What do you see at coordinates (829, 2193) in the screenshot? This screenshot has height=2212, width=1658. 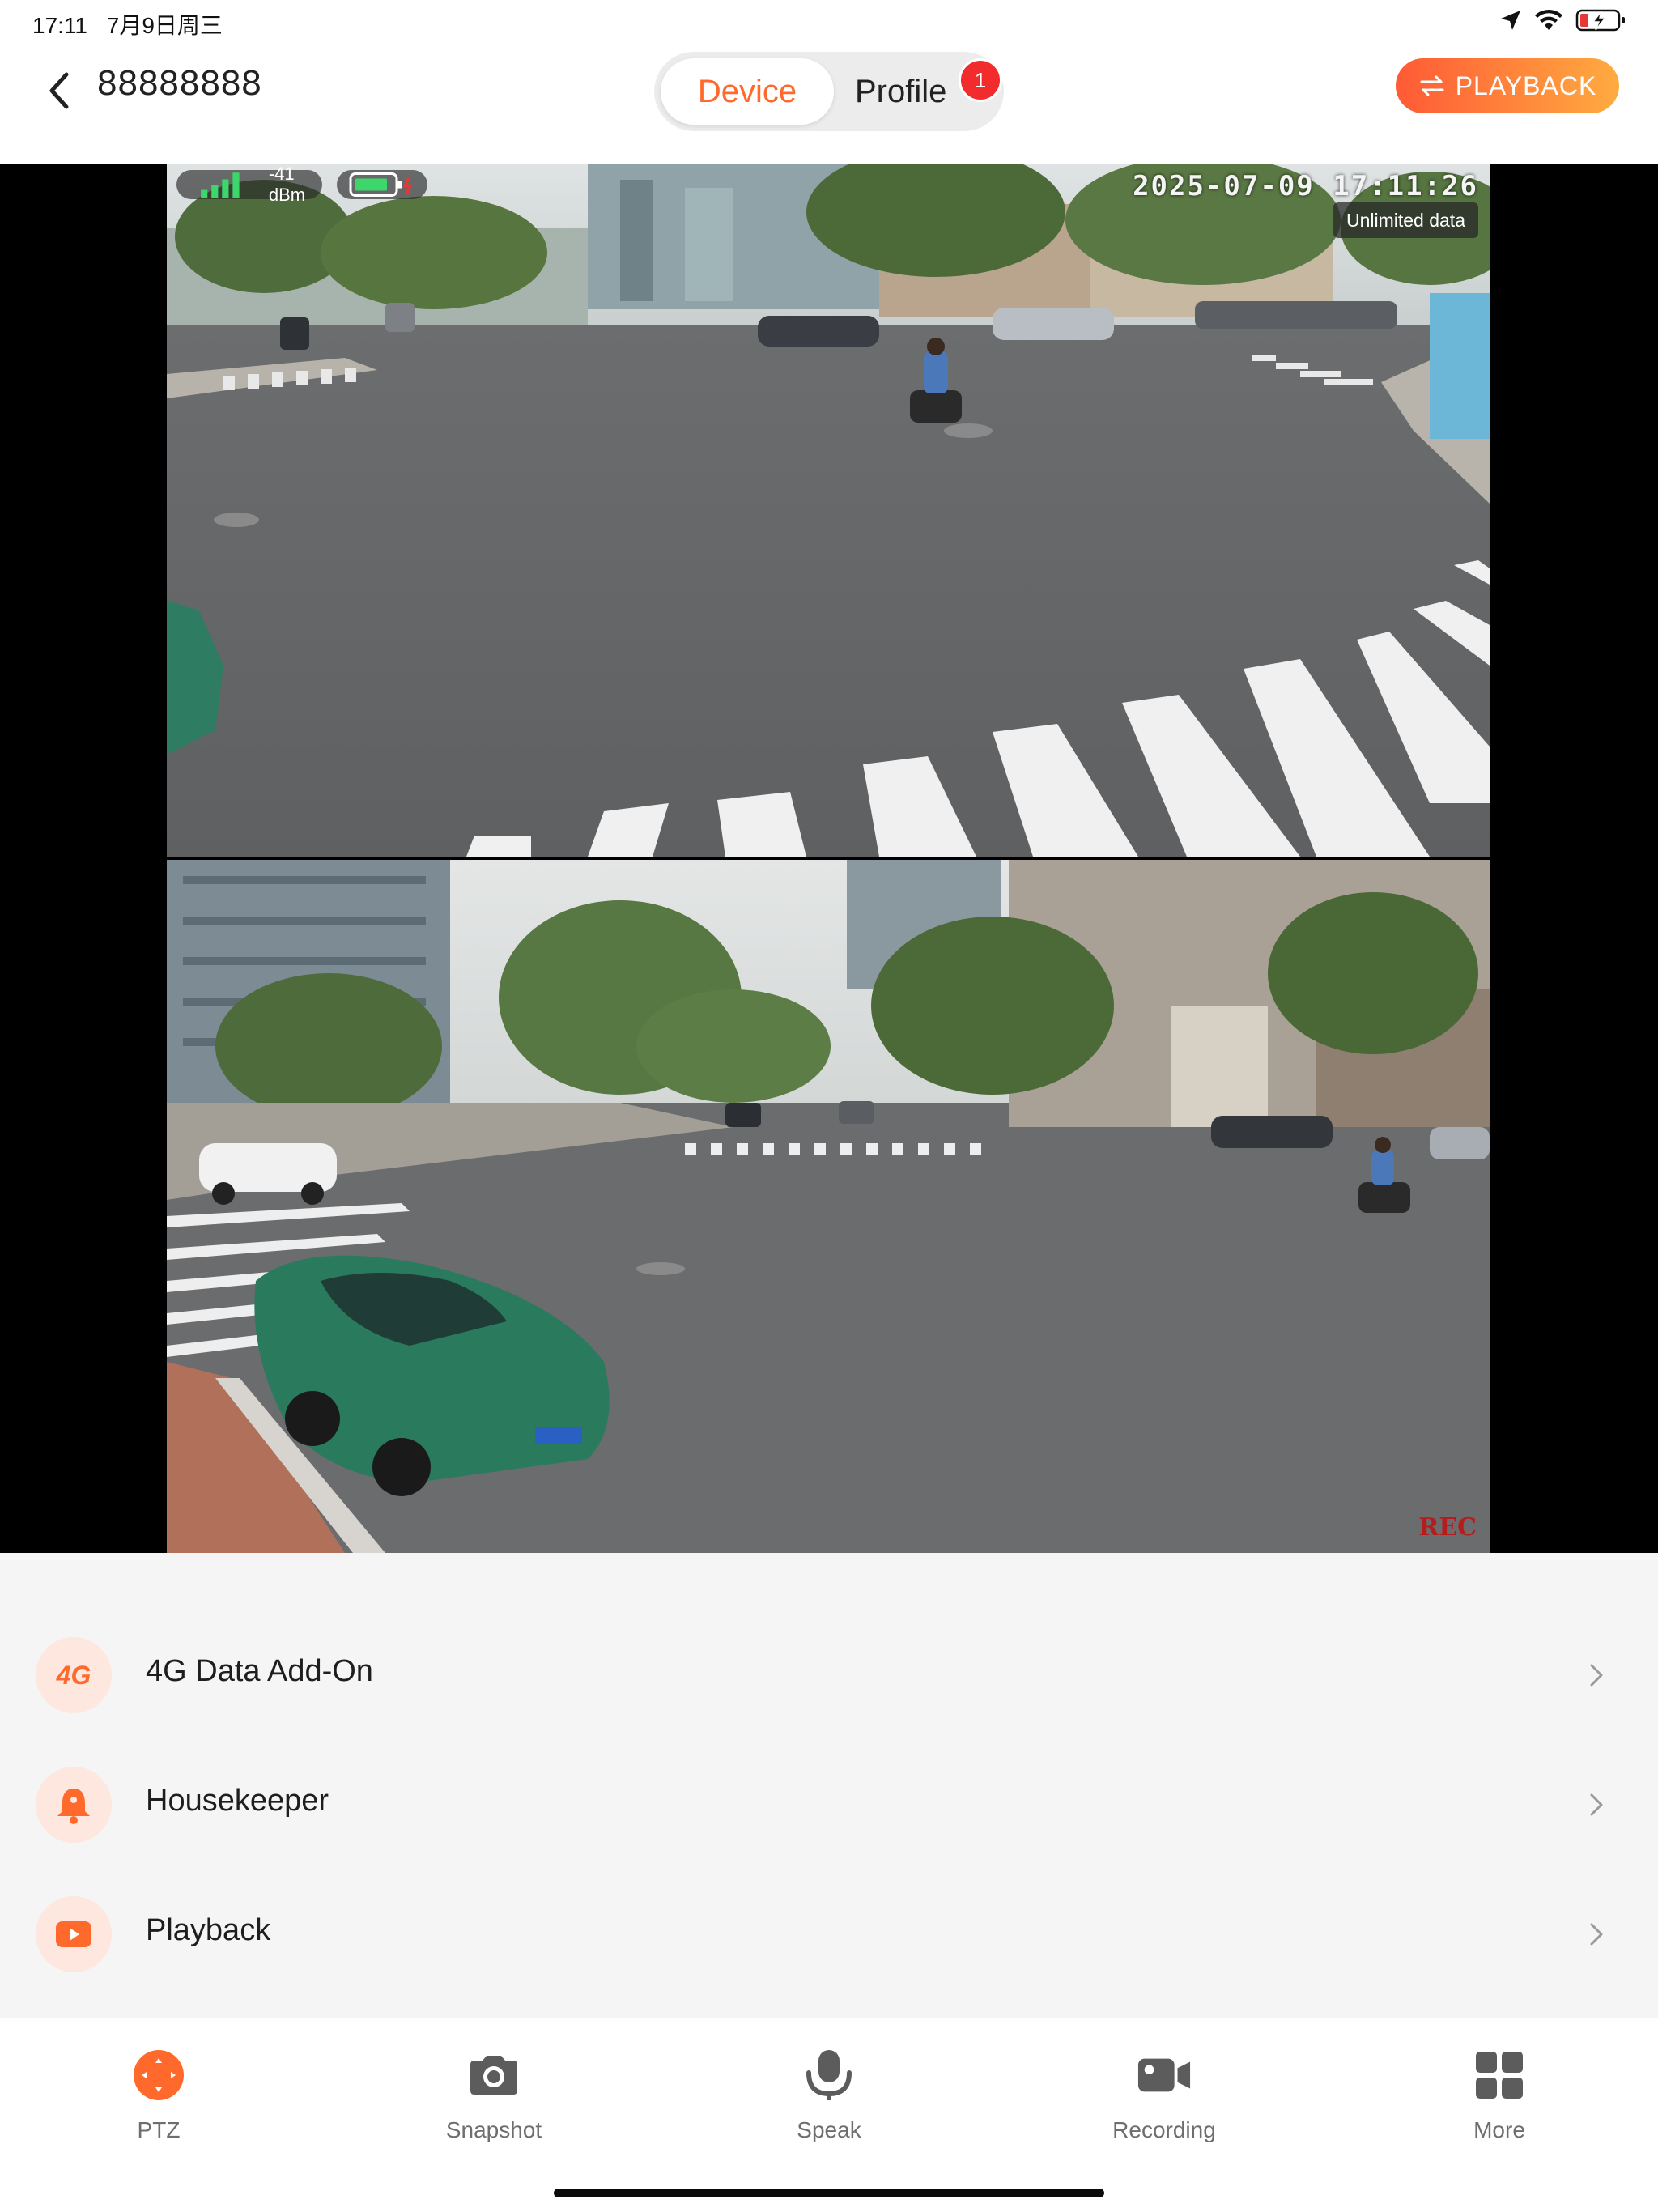 I see `home-indicator` at bounding box center [829, 2193].